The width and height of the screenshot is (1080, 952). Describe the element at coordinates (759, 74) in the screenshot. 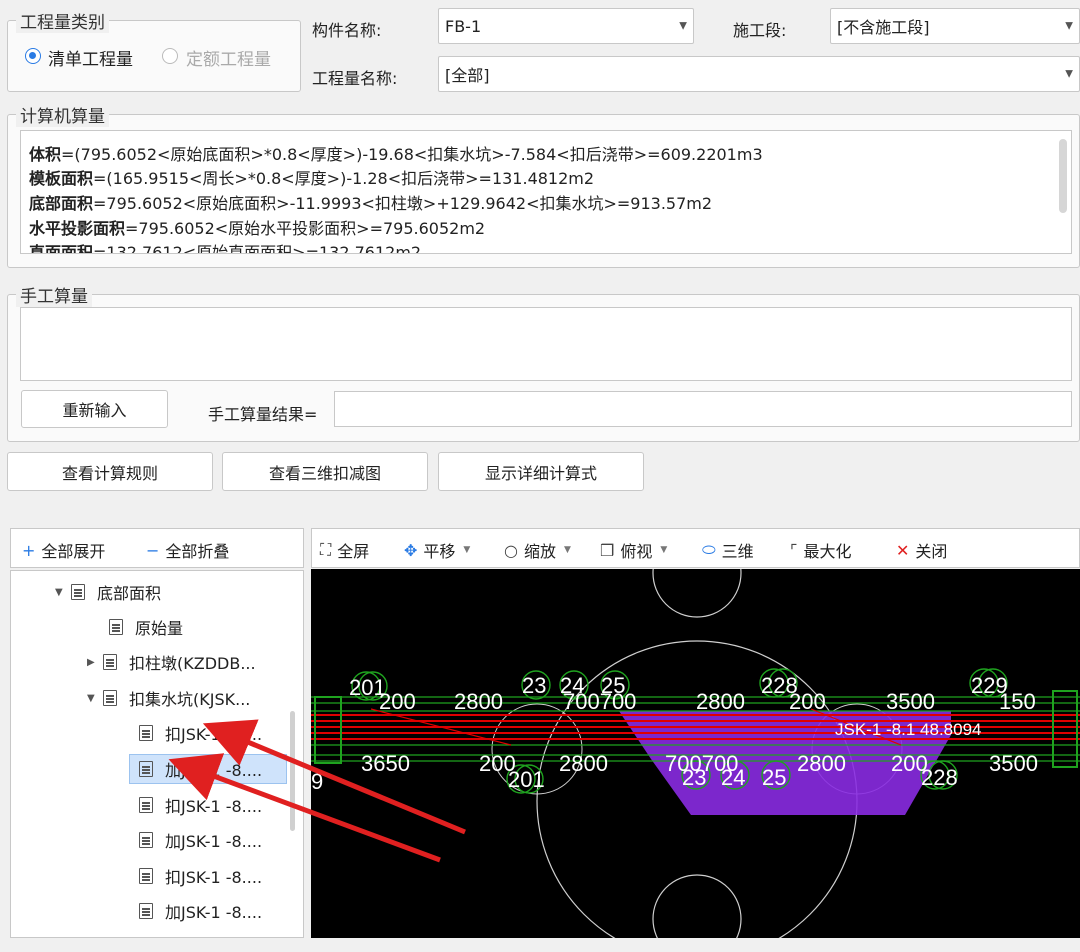

I see `quantity-name-select: [全部] ▼` at that location.